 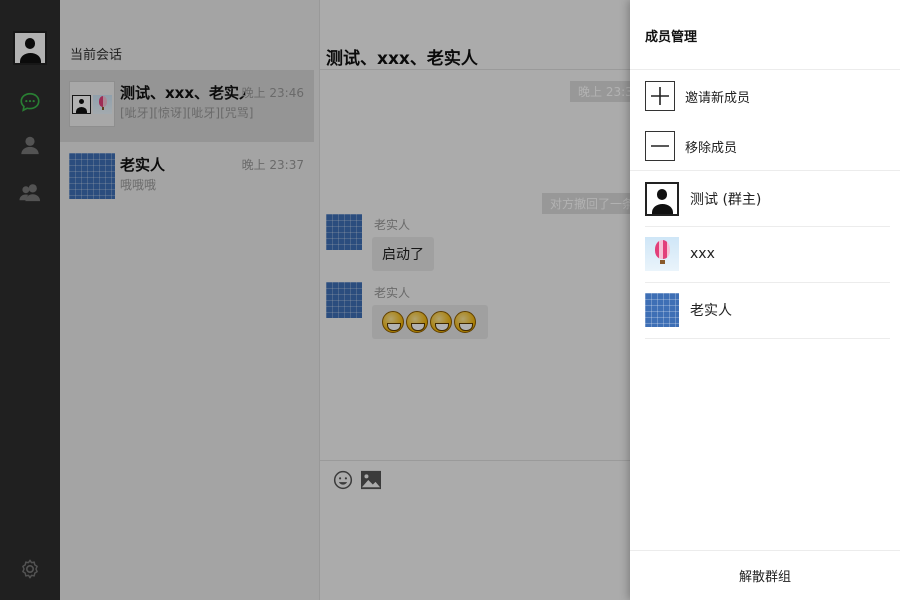 What do you see at coordinates (662, 254) in the screenshot?
I see `balloon-avatar-icon` at bounding box center [662, 254].